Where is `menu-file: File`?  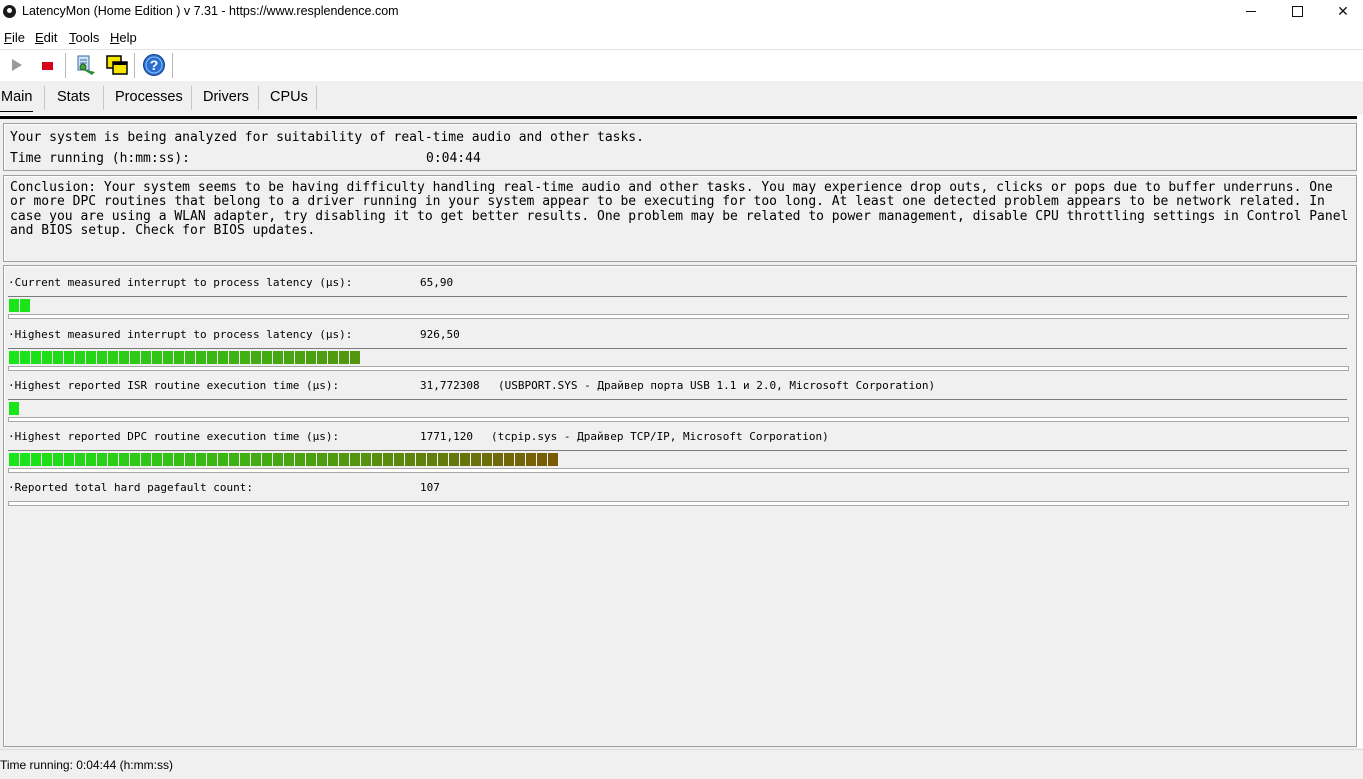
menu-file: File is located at coordinates (14, 37).